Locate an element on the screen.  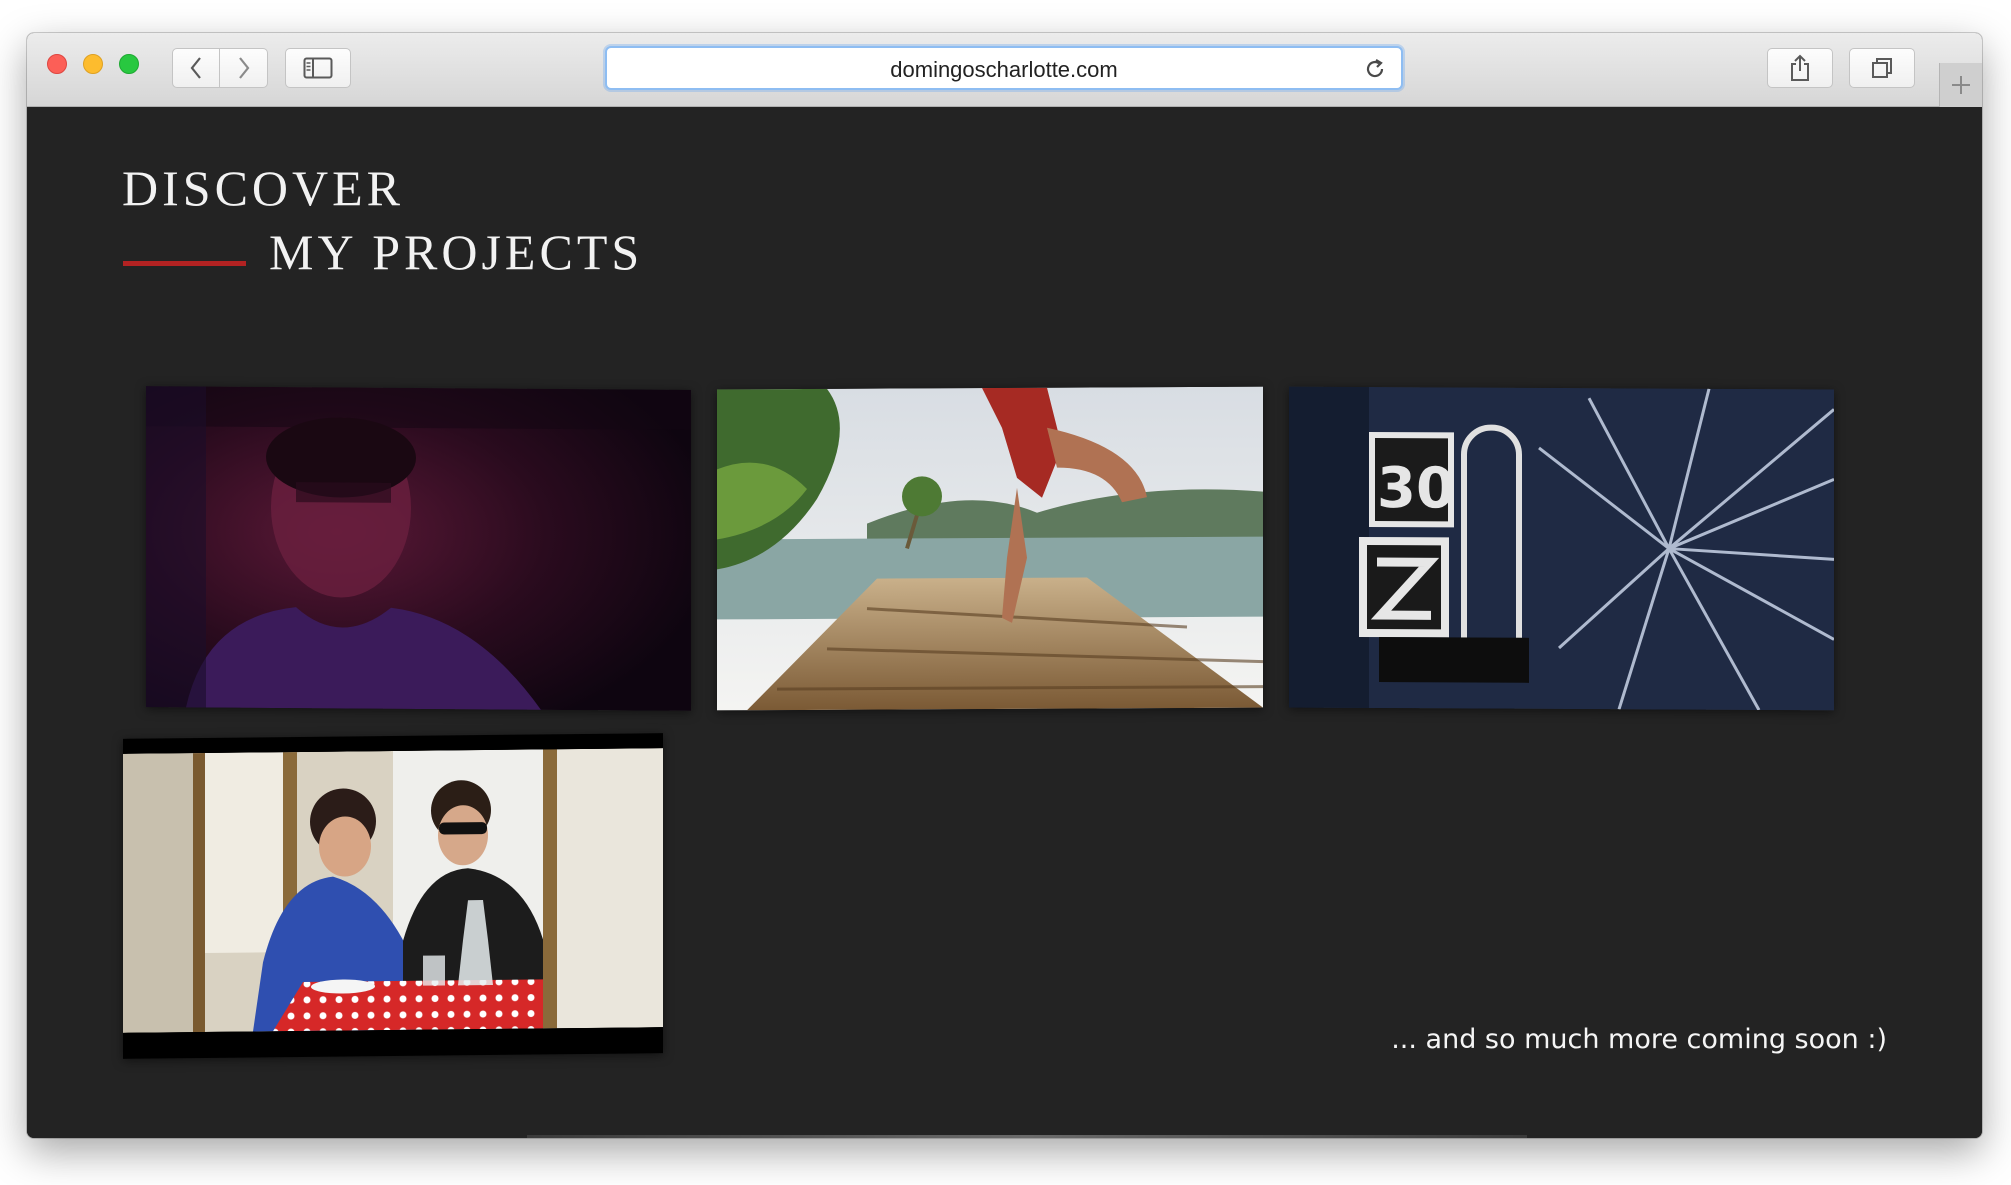
show-tabs-button is located at coordinates (1882, 68).